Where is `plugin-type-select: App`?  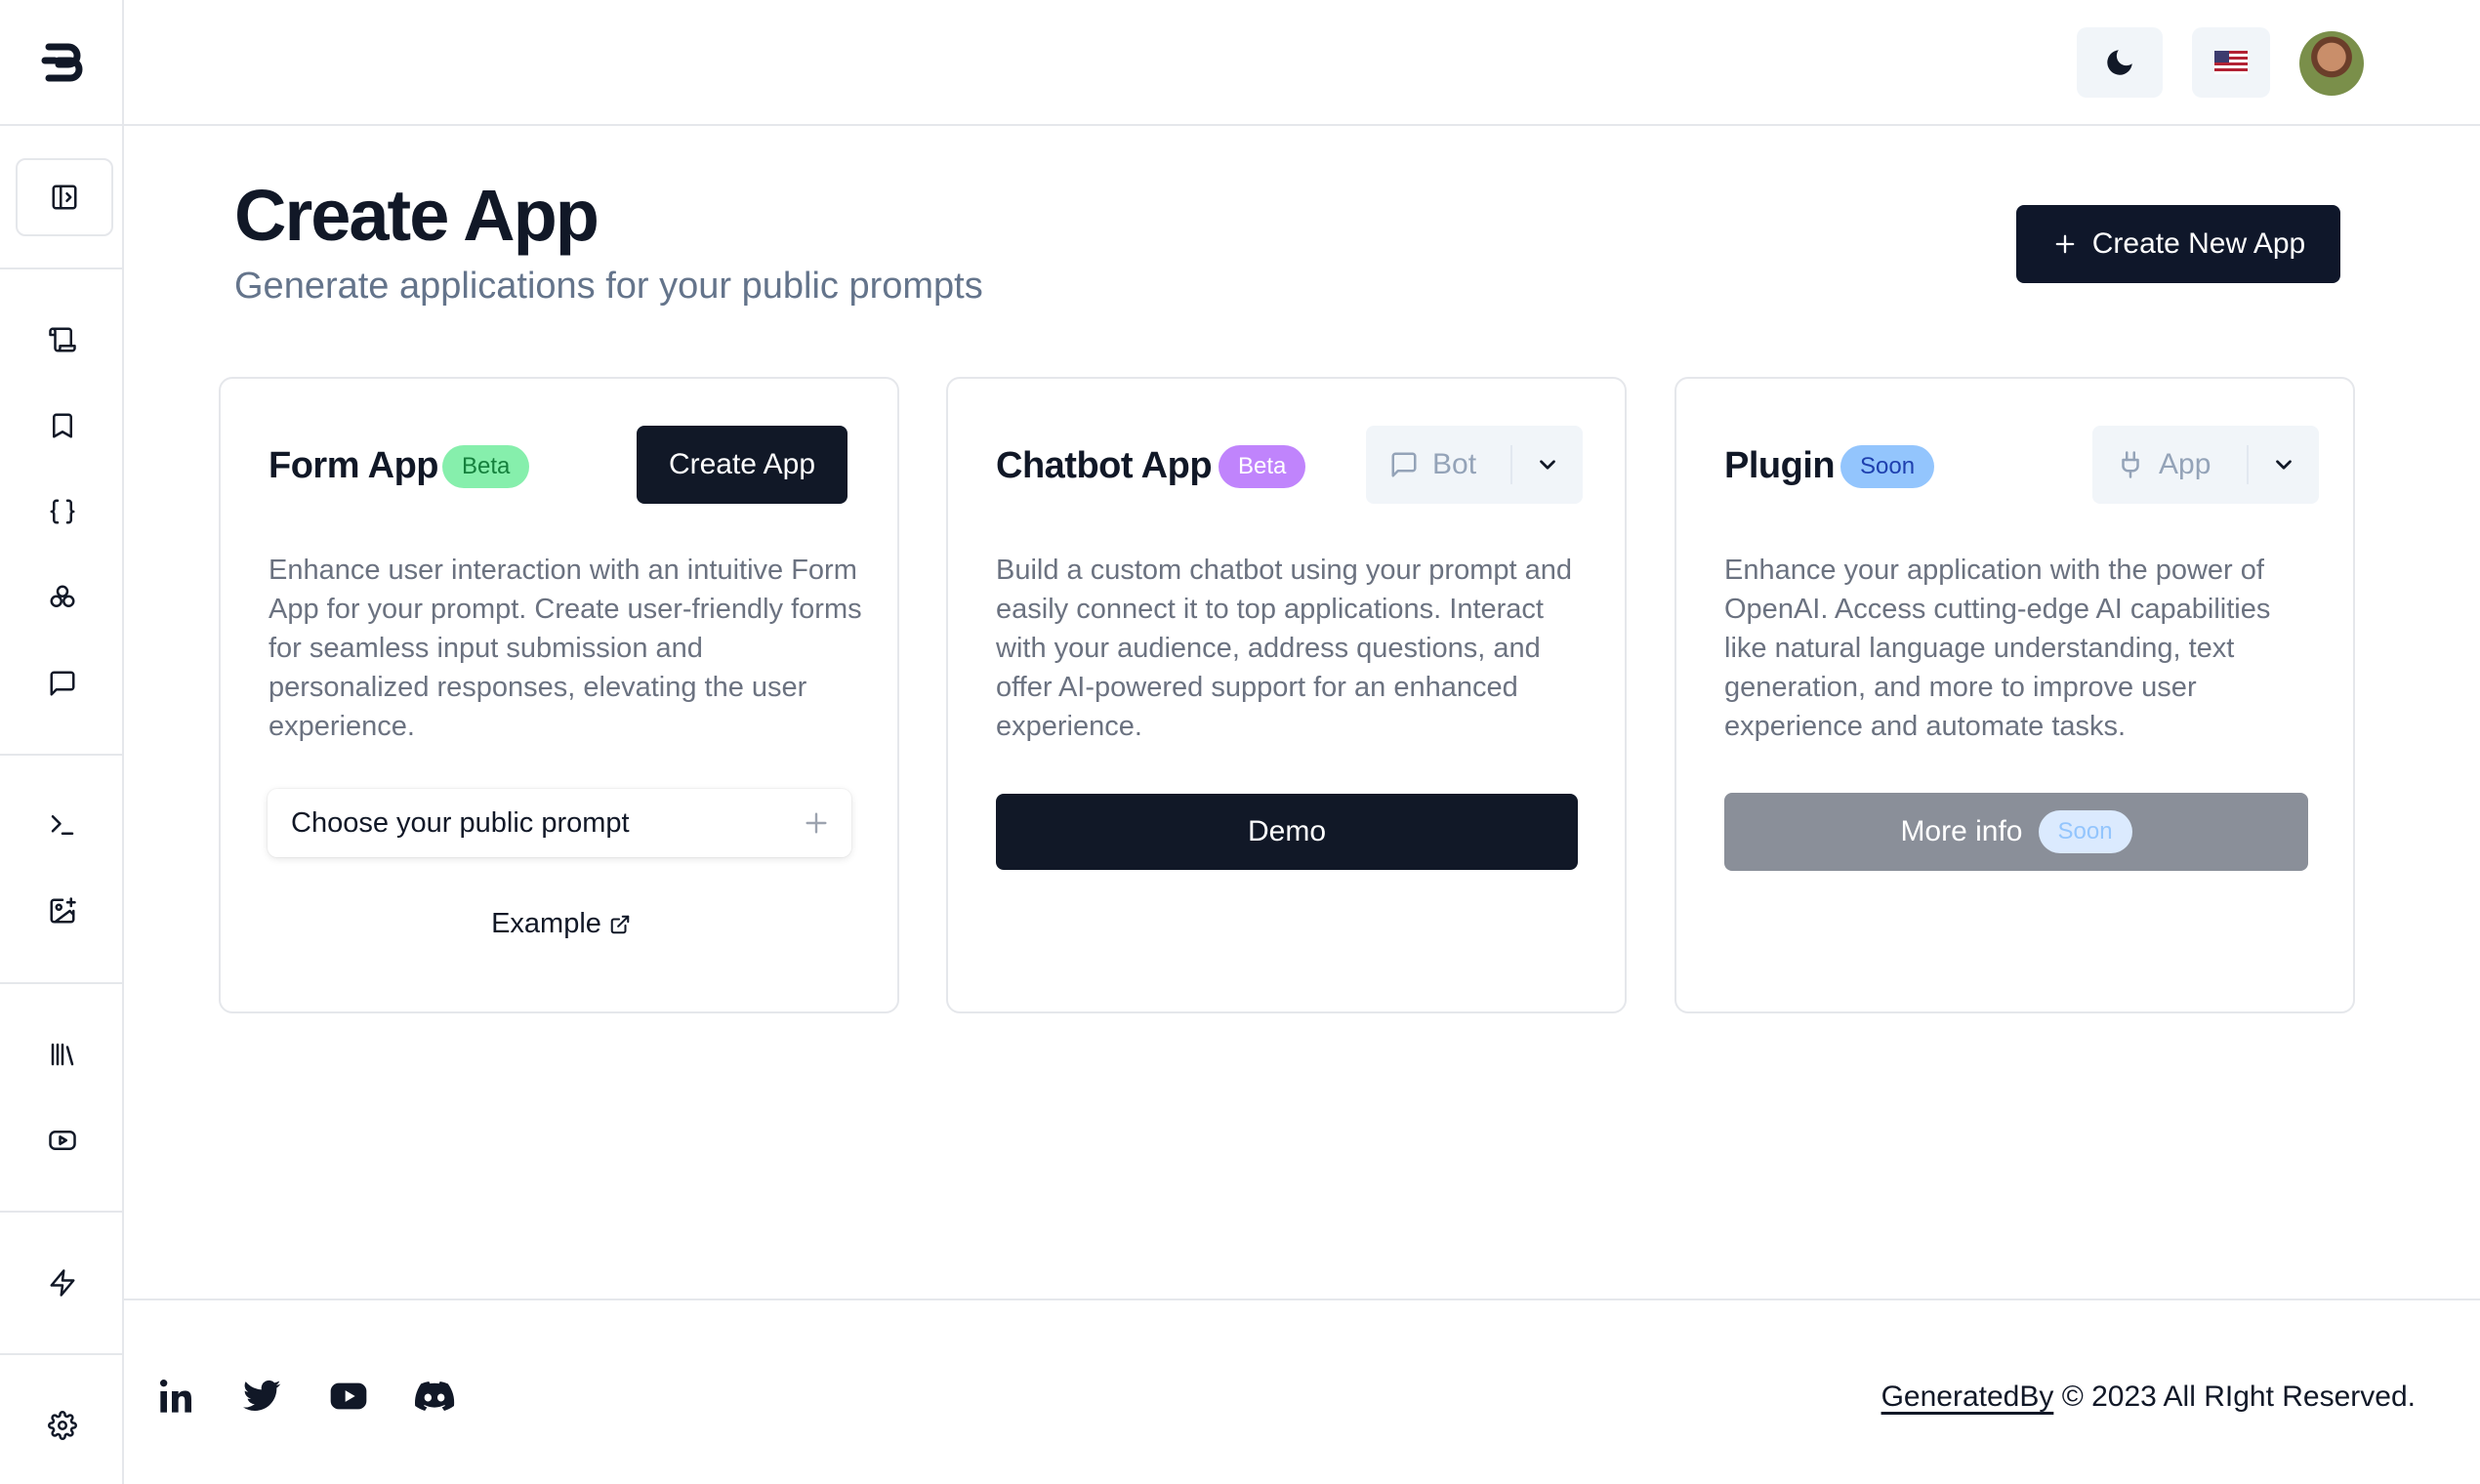 plugin-type-select: App is located at coordinates (2205, 465).